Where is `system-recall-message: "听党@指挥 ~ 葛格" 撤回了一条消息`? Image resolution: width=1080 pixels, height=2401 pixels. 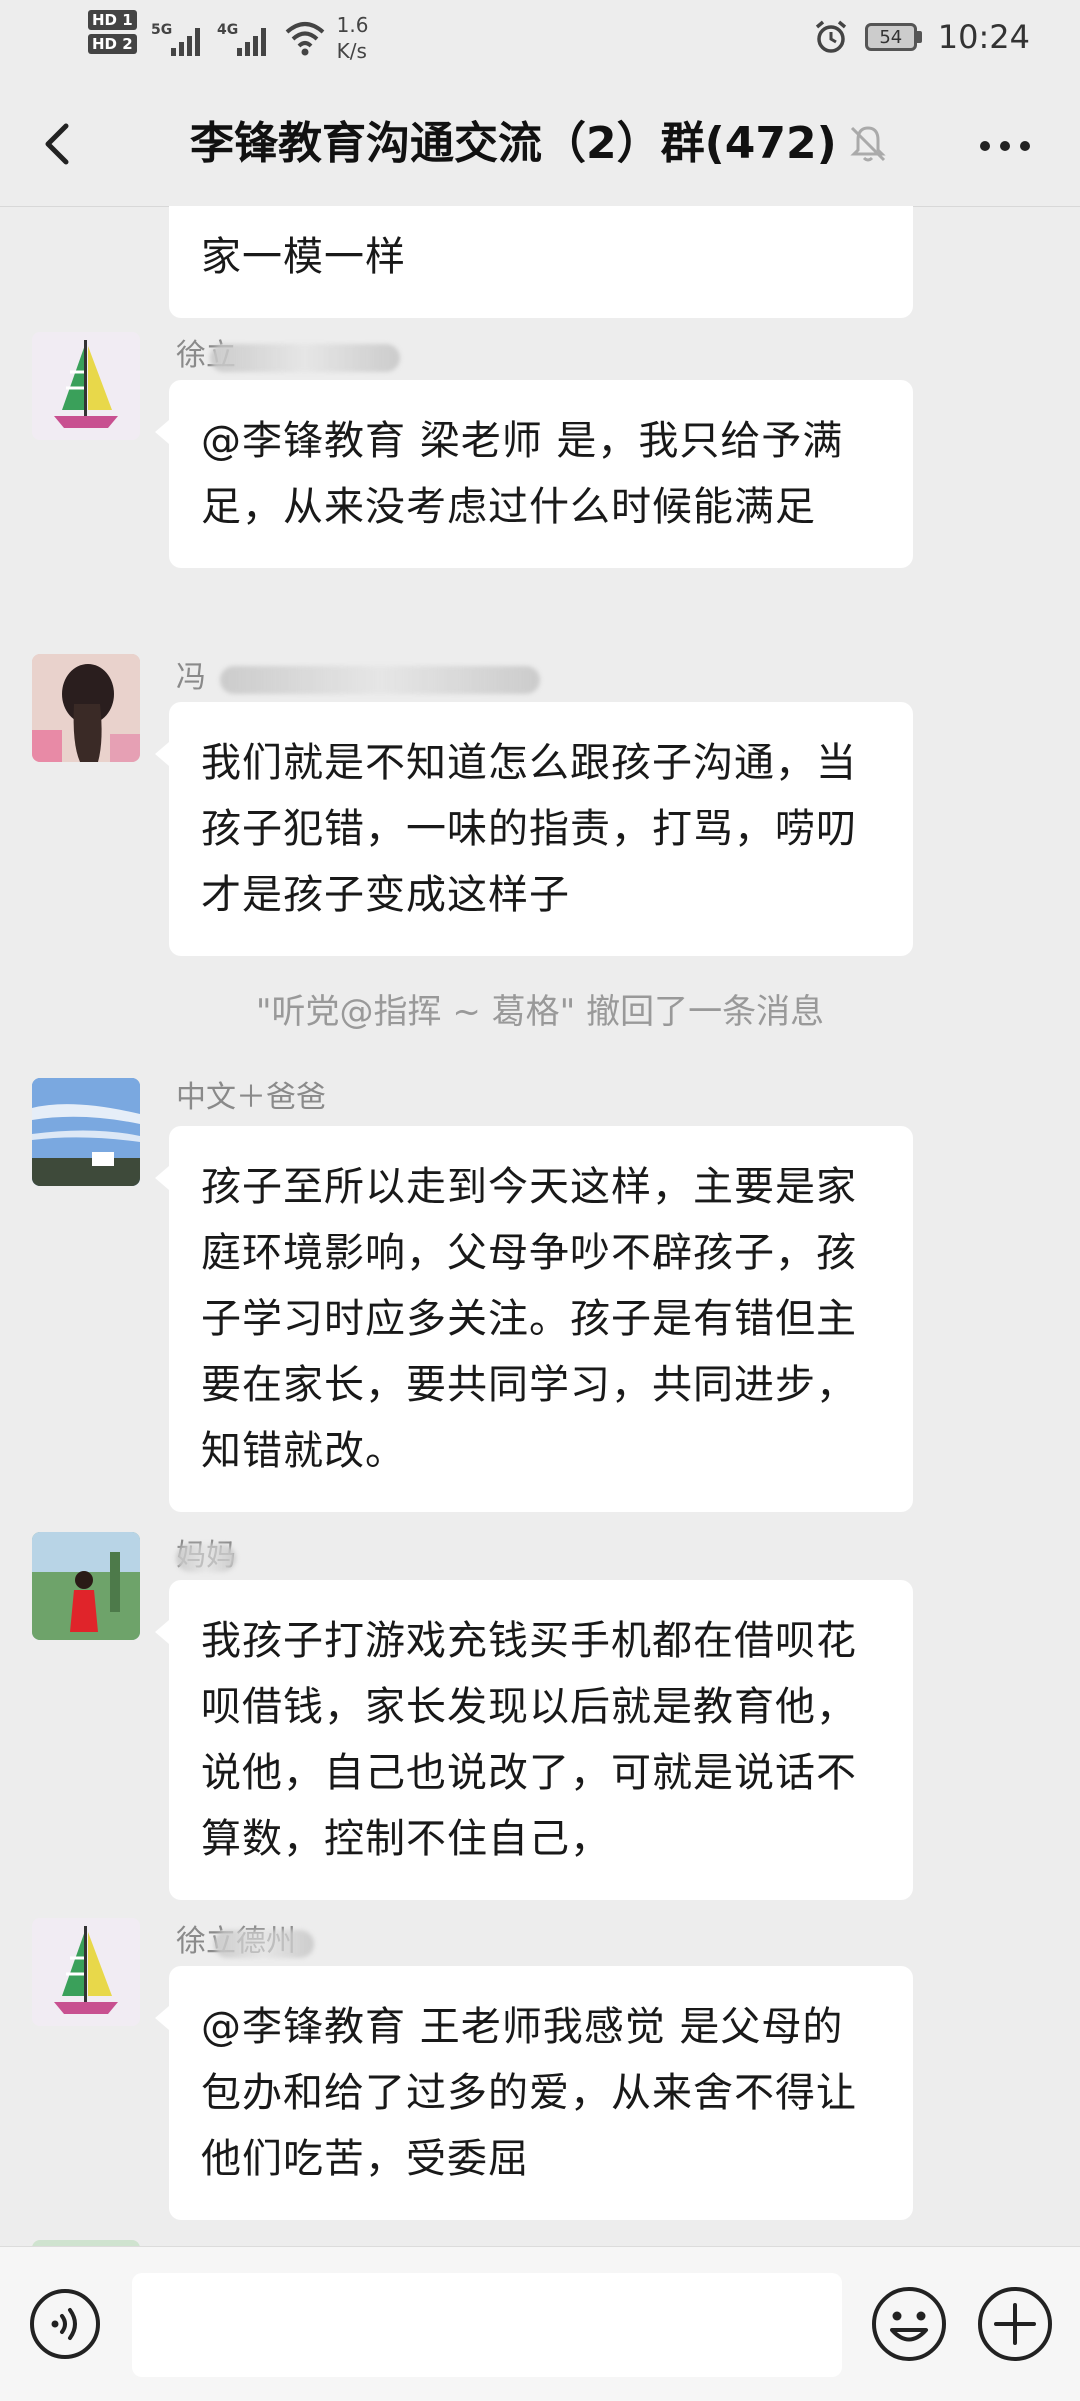 system-recall-message: "听党@指挥 ~ 葛格" 撤回了一条消息 is located at coordinates (540, 1012).